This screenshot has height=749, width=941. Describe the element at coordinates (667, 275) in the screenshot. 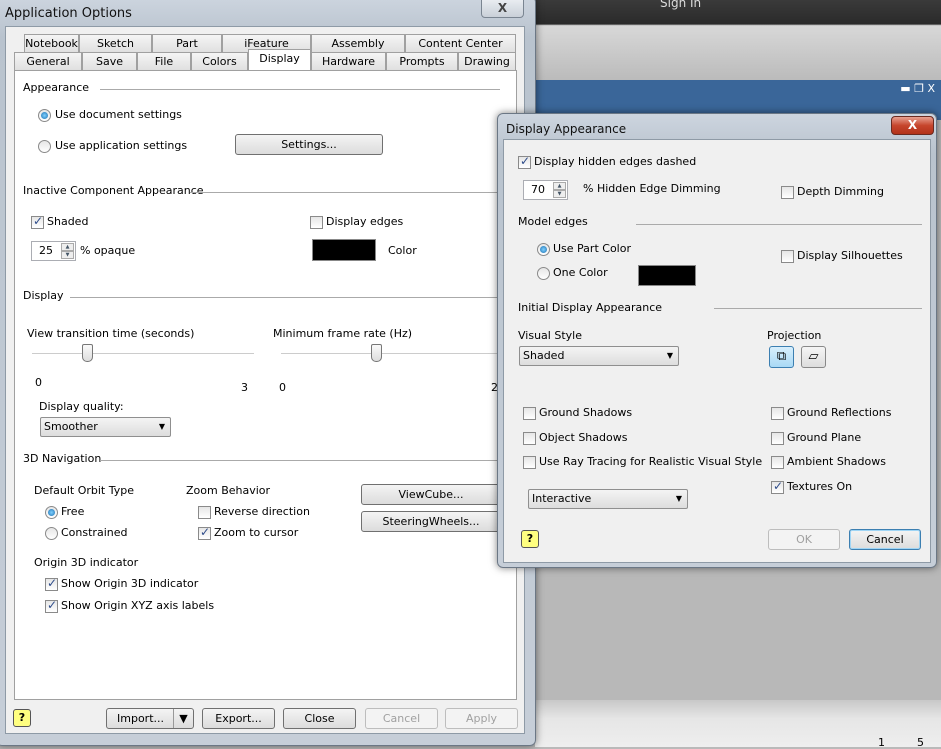

I see `one-color-swatch` at that location.